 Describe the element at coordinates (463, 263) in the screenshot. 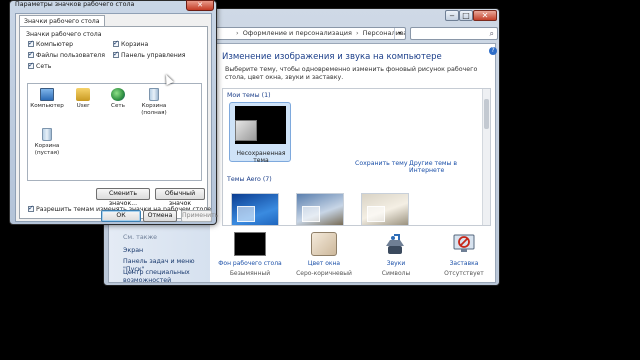

I see `screen-saver-link: Заставка` at that location.